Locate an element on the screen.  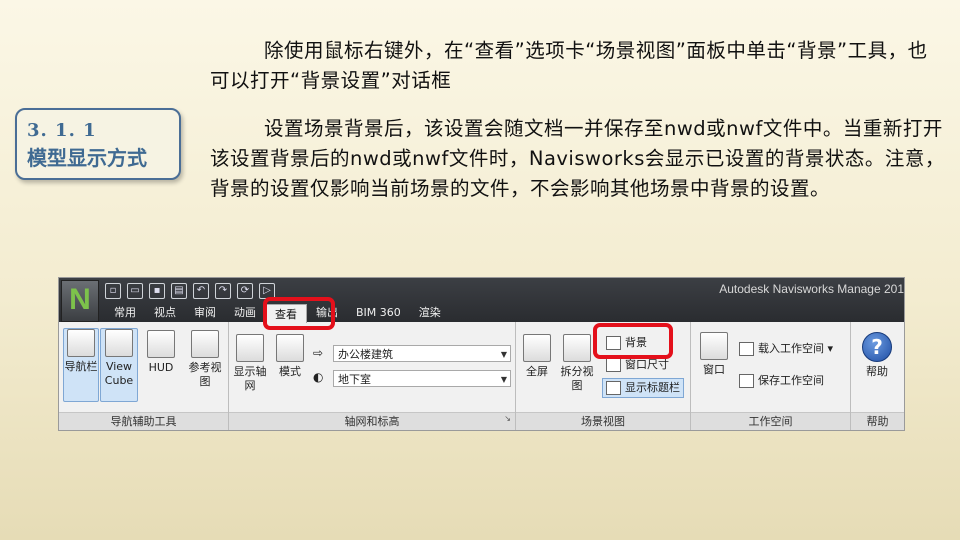
panel-navigation-aids: 导航栏 View Cube HUD 参考视图 导航辅助工具 is located at coordinates (144, 376).